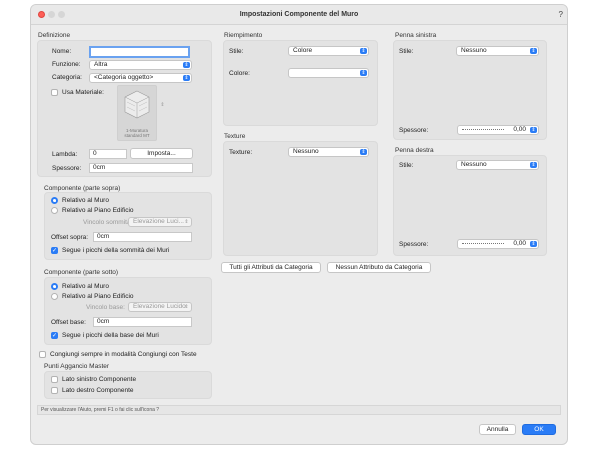  Describe the element at coordinates (414, 244) in the screenshot. I see `penna-destra-spessore-label: Spessore:` at that location.